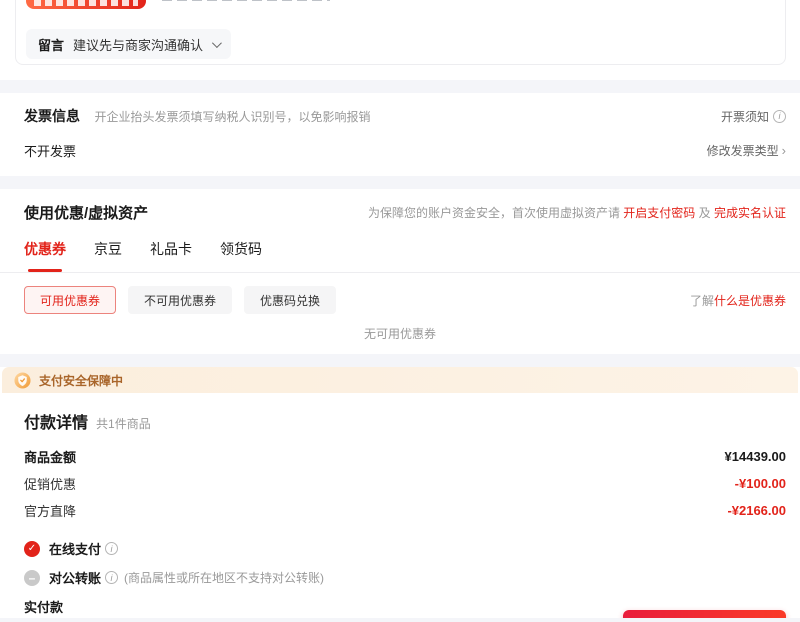 The image size is (800, 622). I want to click on price-row: 官方直降 -¥2166.00, so click(405, 511).